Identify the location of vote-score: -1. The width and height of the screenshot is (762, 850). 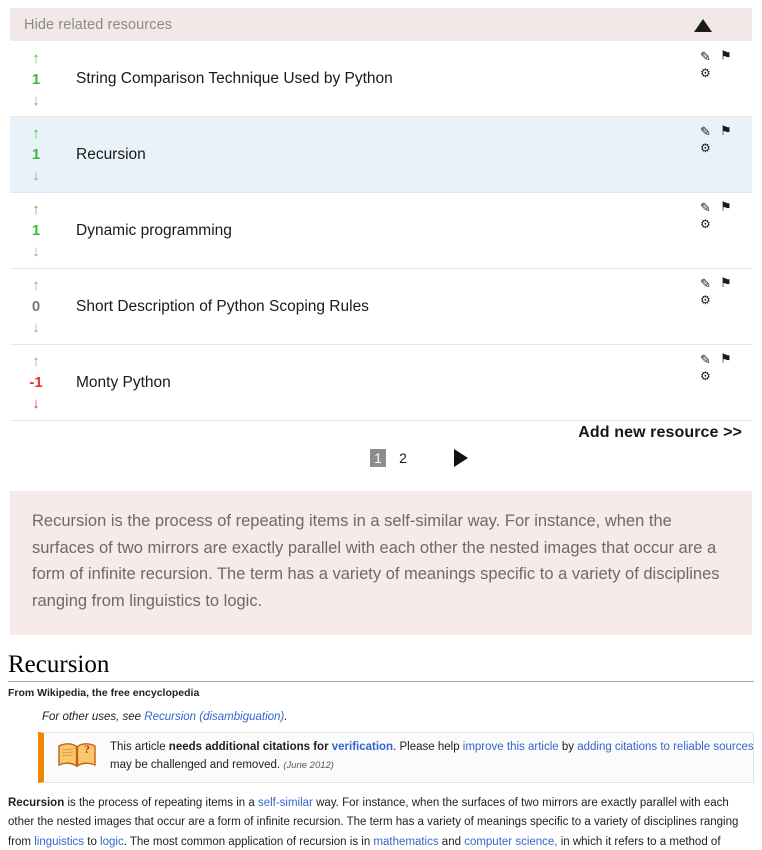
(36, 382).